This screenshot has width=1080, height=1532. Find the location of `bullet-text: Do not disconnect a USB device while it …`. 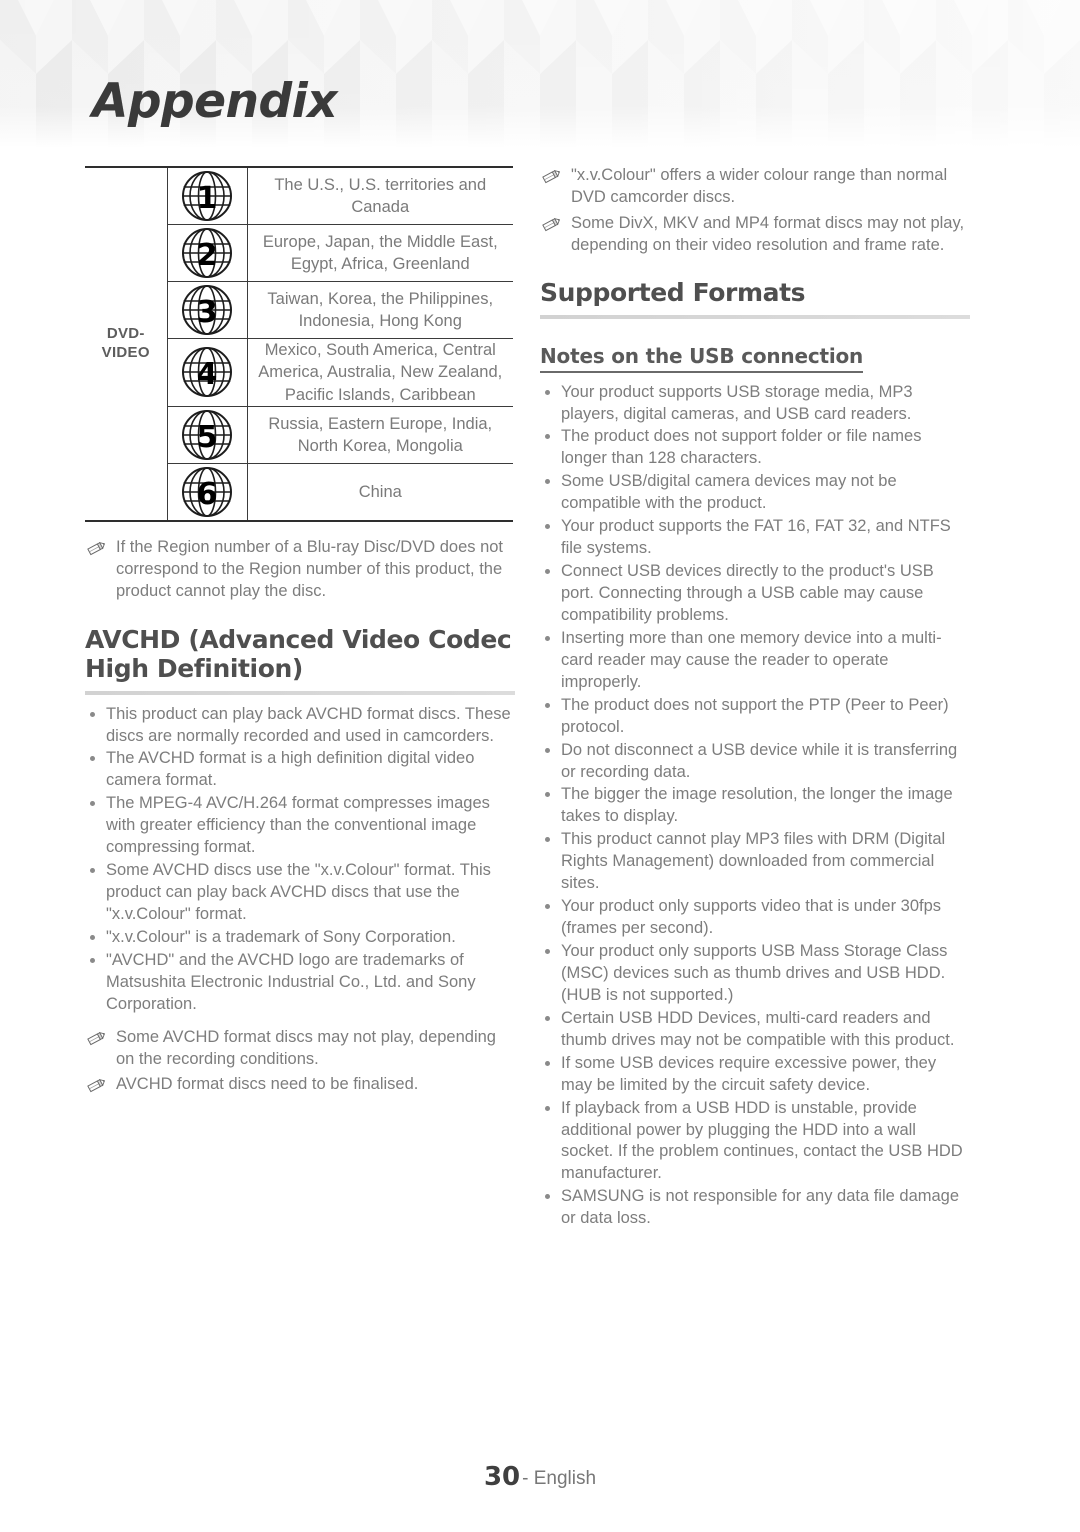

bullet-text: Do not disconnect a USB device while it … is located at coordinates (759, 760).